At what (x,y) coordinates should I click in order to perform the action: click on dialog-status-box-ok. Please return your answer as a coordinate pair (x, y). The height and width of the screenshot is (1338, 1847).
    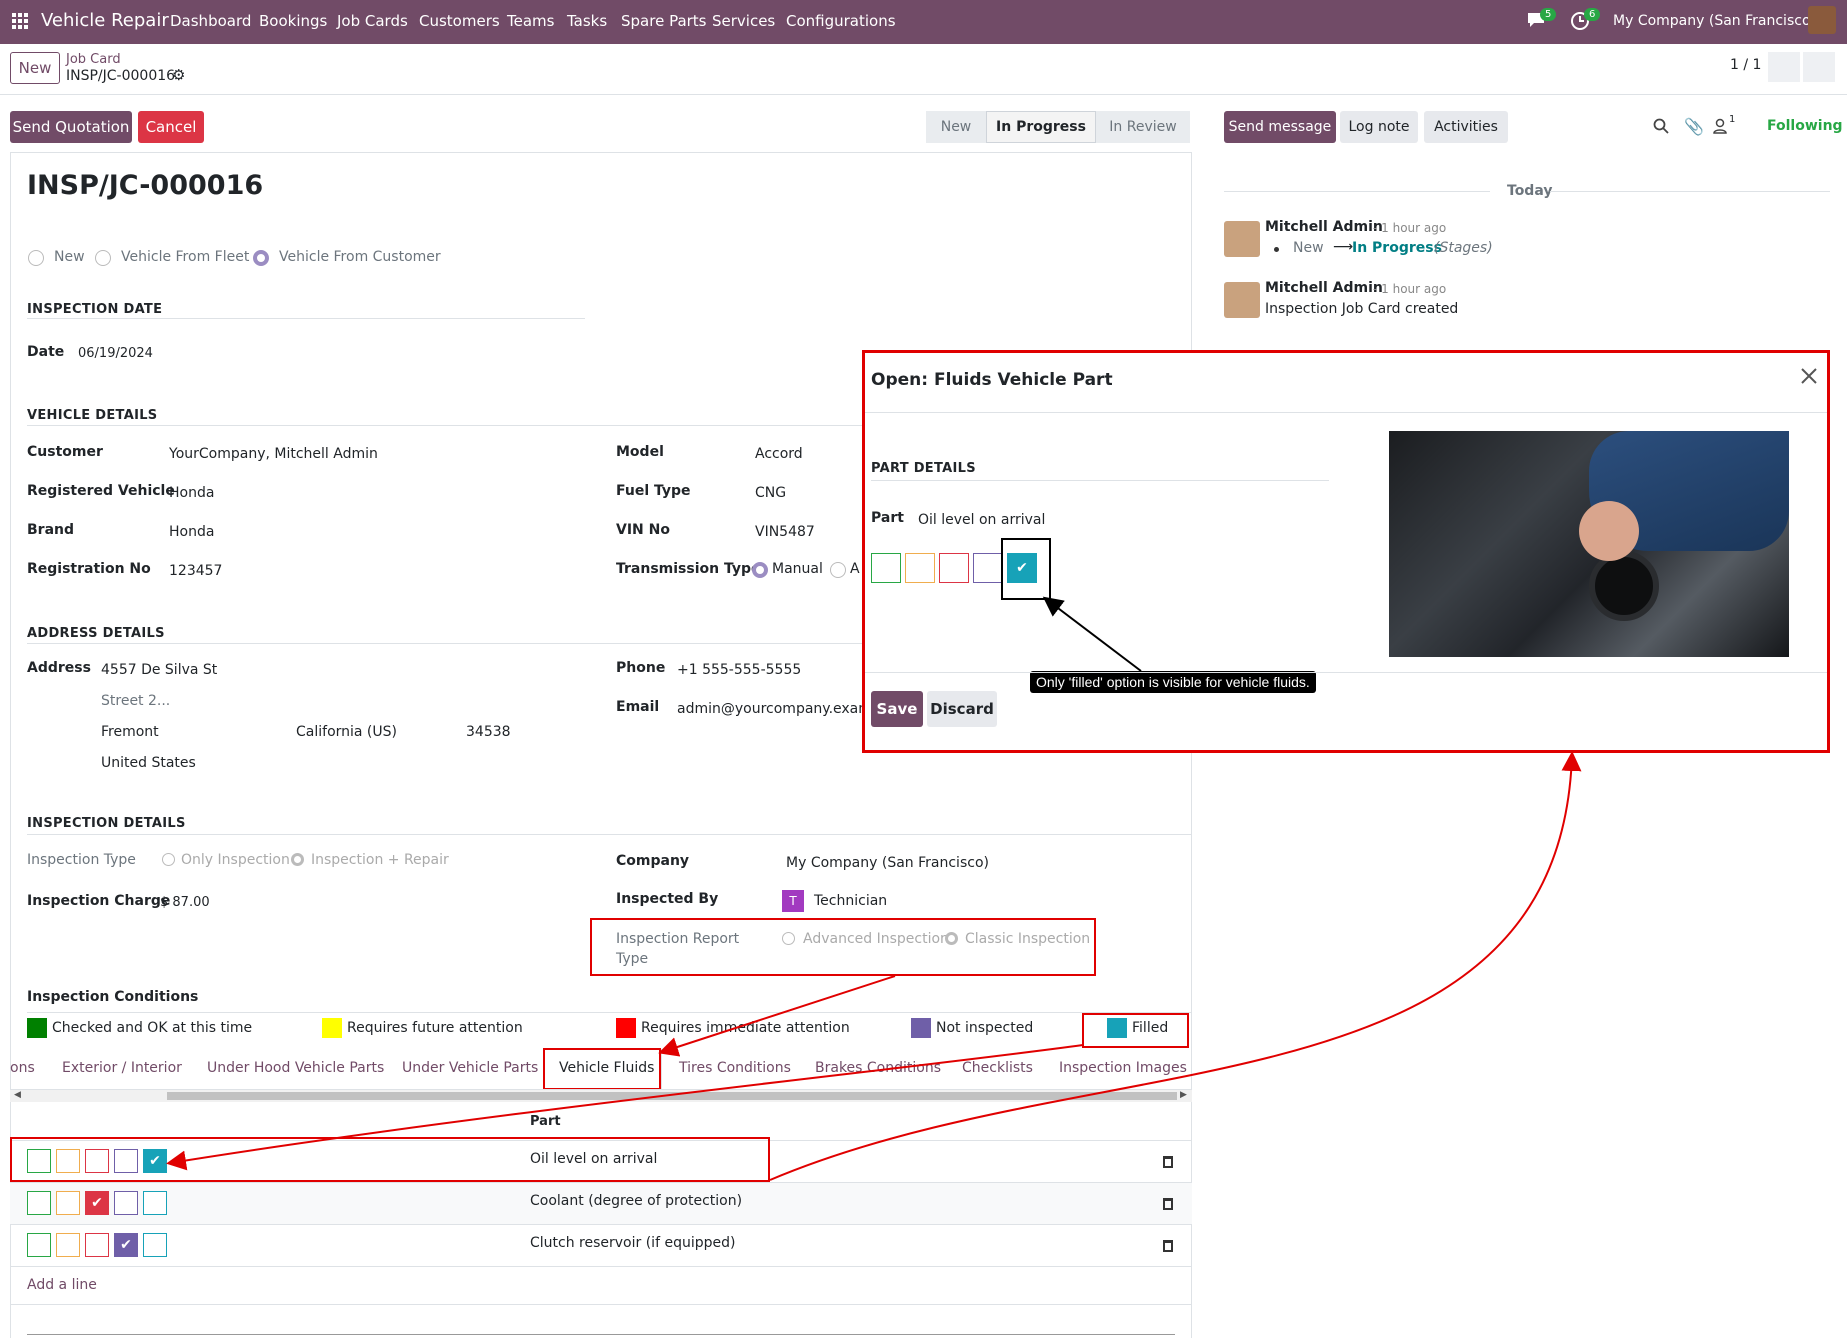
    Looking at the image, I should click on (886, 568).